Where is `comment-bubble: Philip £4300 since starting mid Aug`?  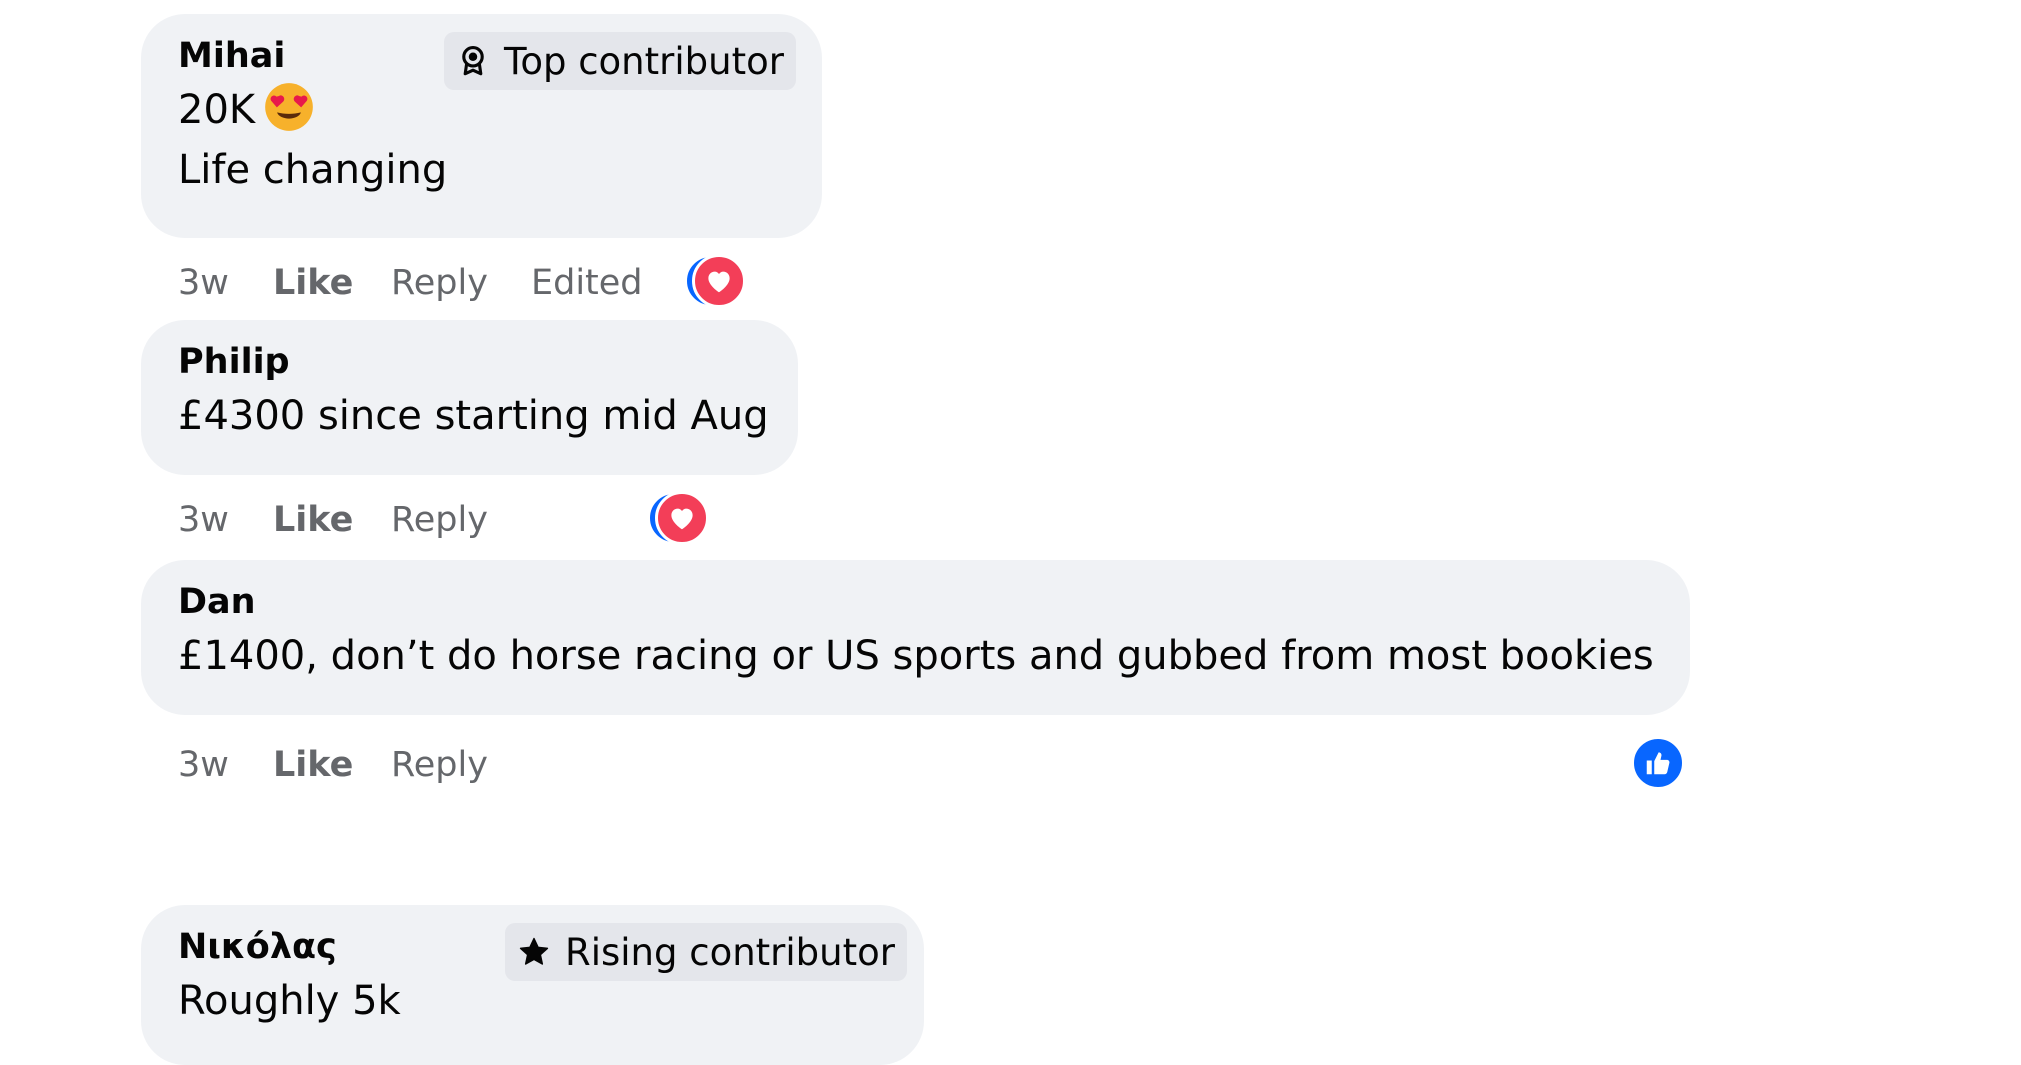
comment-bubble: Philip £4300 since starting mid Aug is located at coordinates (469, 397).